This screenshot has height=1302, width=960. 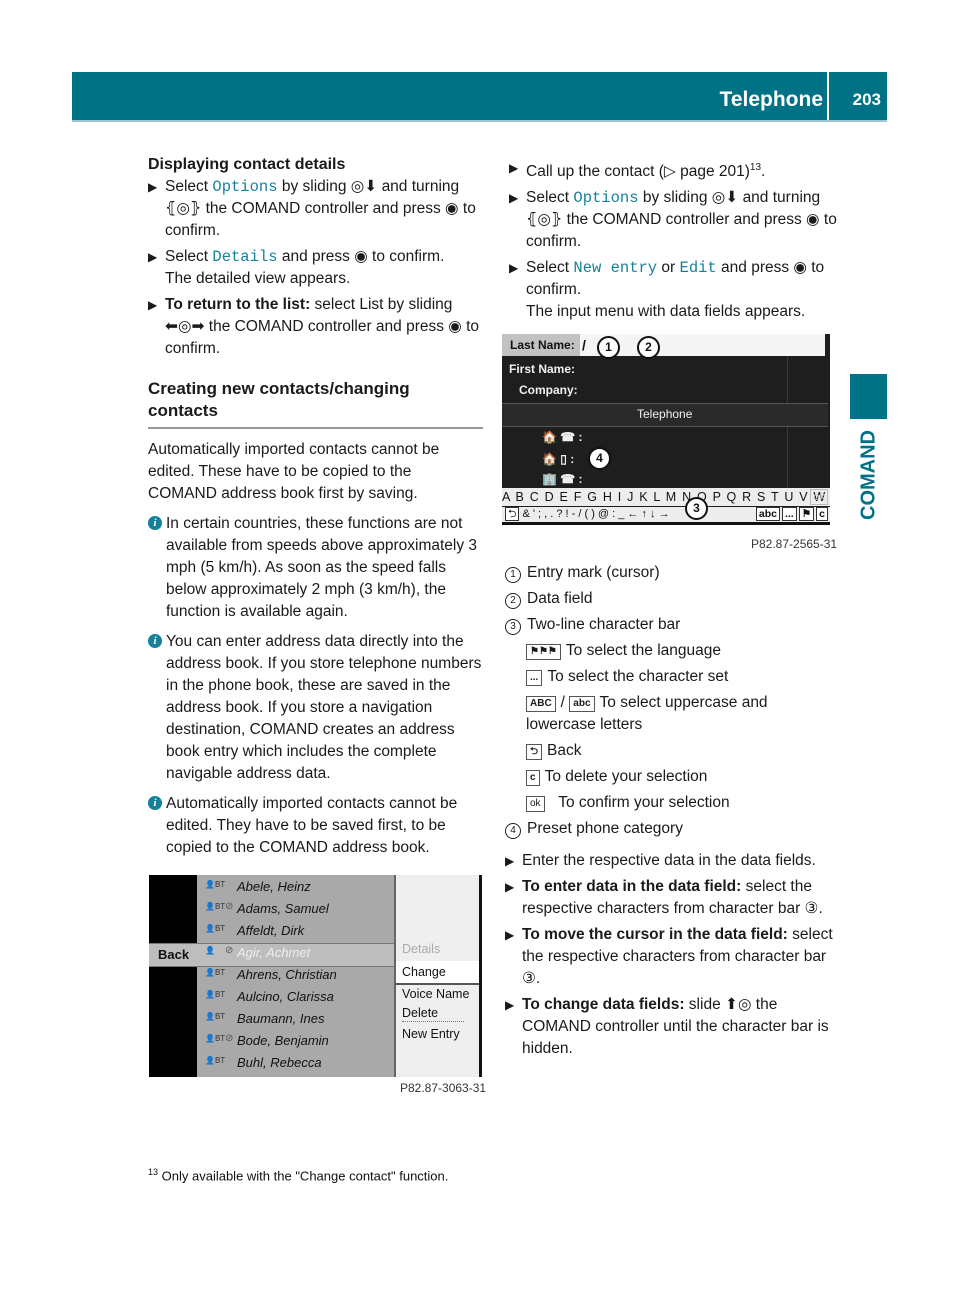 What do you see at coordinates (533, 778) in the screenshot?
I see `delete-key-icon: c` at bounding box center [533, 778].